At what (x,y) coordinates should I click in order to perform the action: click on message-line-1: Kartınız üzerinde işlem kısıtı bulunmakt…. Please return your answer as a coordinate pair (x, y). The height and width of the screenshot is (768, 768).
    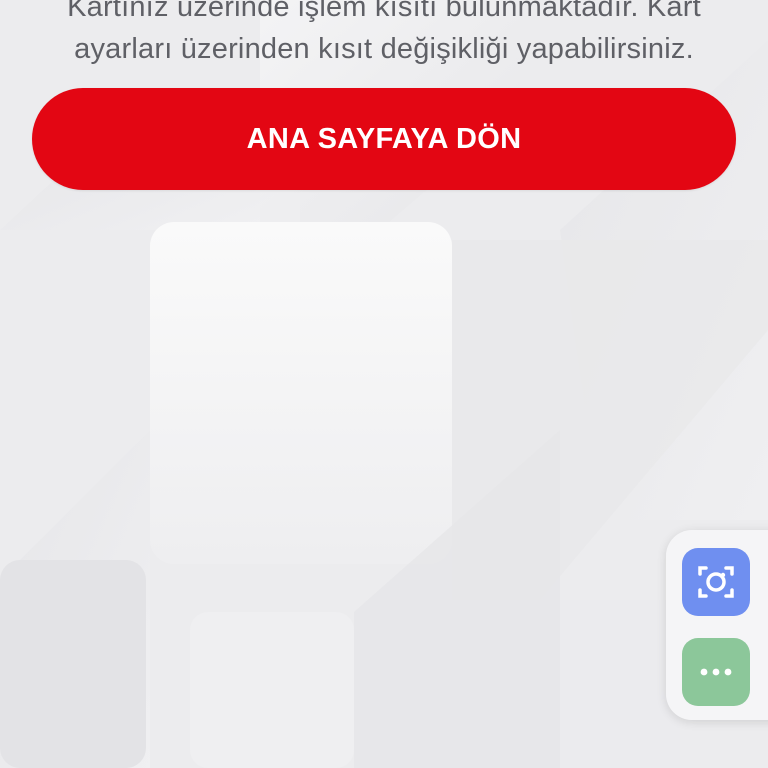
    Looking at the image, I should click on (384, 11).